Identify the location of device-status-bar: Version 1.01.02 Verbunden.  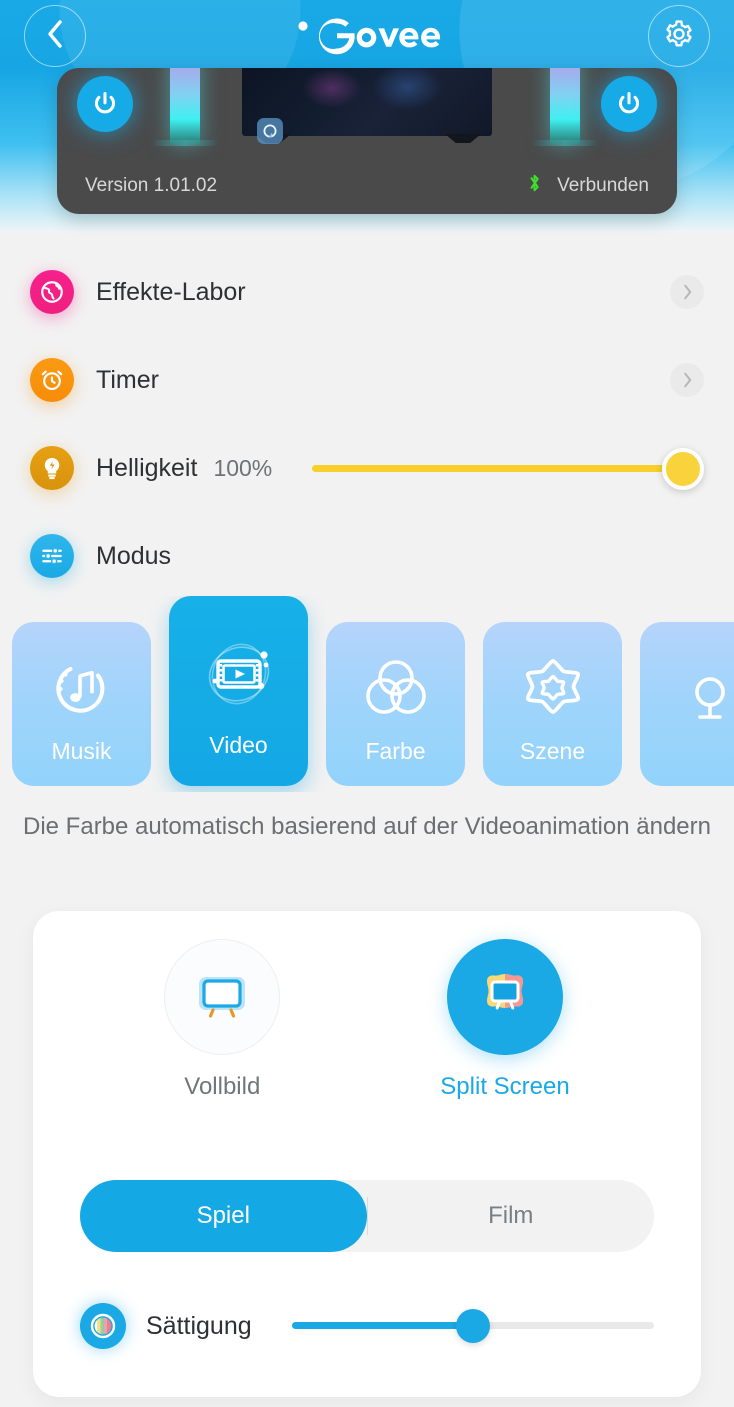
(367, 186).